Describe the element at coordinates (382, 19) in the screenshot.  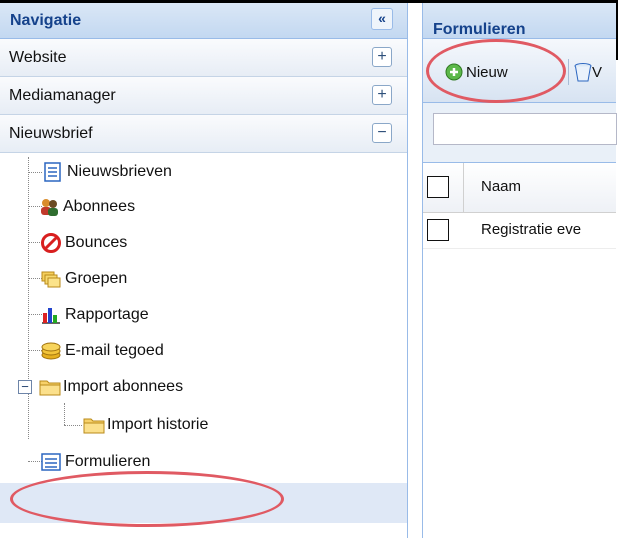
I see `collapse-panel-button: «` at that location.